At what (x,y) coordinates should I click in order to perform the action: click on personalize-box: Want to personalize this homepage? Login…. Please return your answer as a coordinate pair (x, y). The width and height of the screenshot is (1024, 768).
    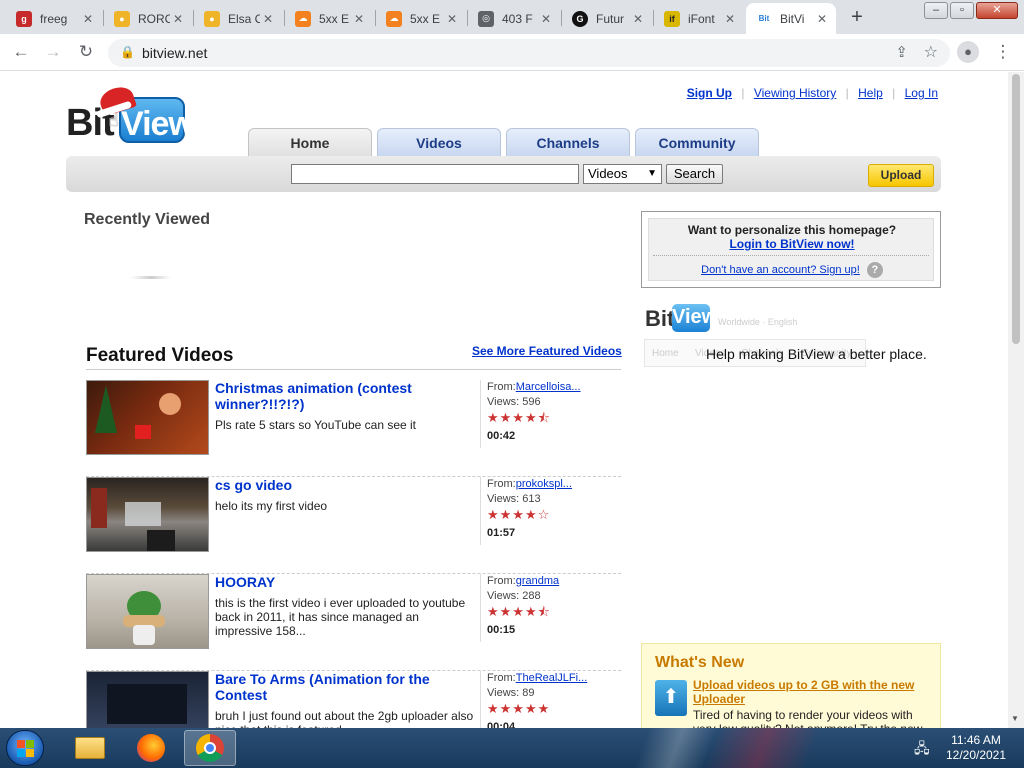
    Looking at the image, I should click on (791, 249).